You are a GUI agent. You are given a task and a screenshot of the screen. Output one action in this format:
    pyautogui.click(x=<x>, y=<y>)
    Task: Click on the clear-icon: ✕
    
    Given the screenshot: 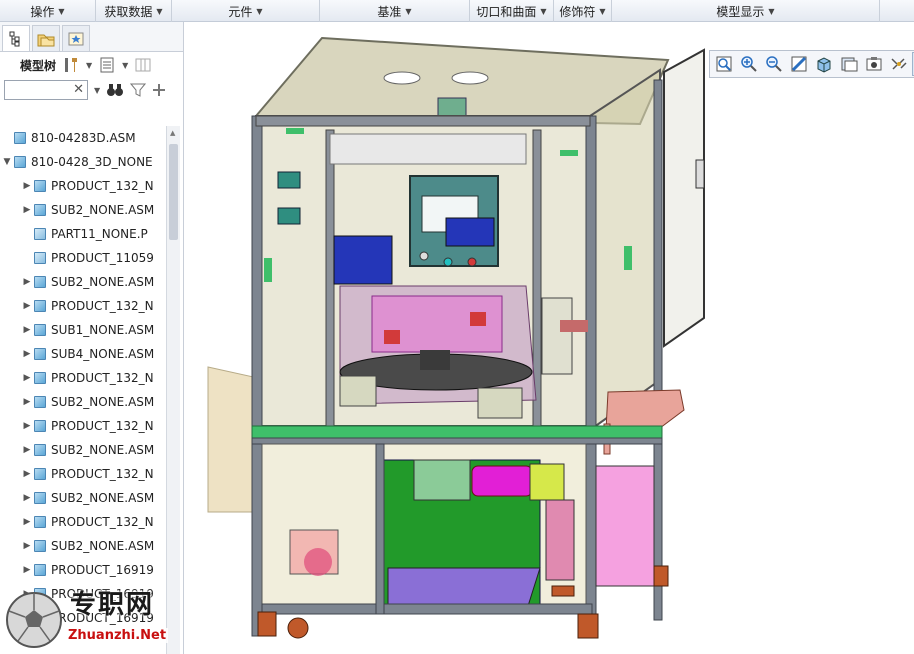 What is the action you would take?
    pyautogui.click(x=78, y=89)
    